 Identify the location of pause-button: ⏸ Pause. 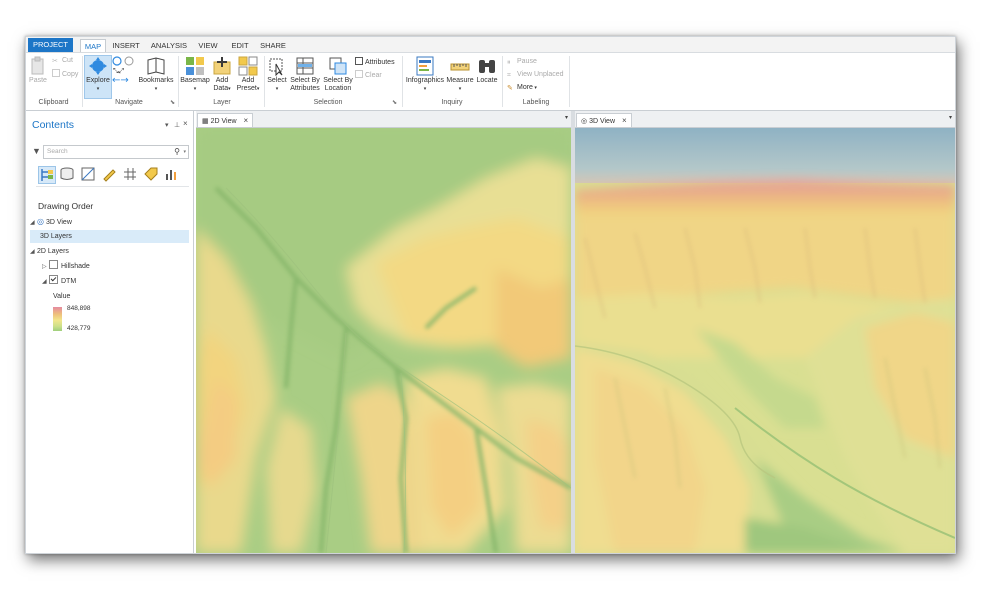
(522, 62).